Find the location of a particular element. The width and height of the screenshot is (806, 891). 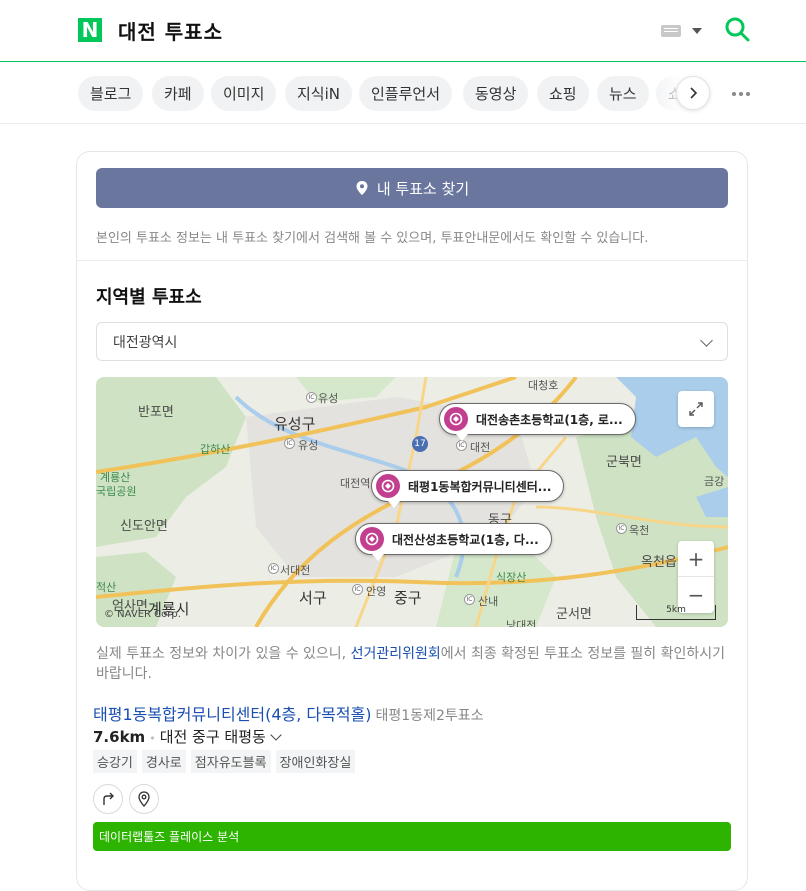

map-expand-button is located at coordinates (696, 409).